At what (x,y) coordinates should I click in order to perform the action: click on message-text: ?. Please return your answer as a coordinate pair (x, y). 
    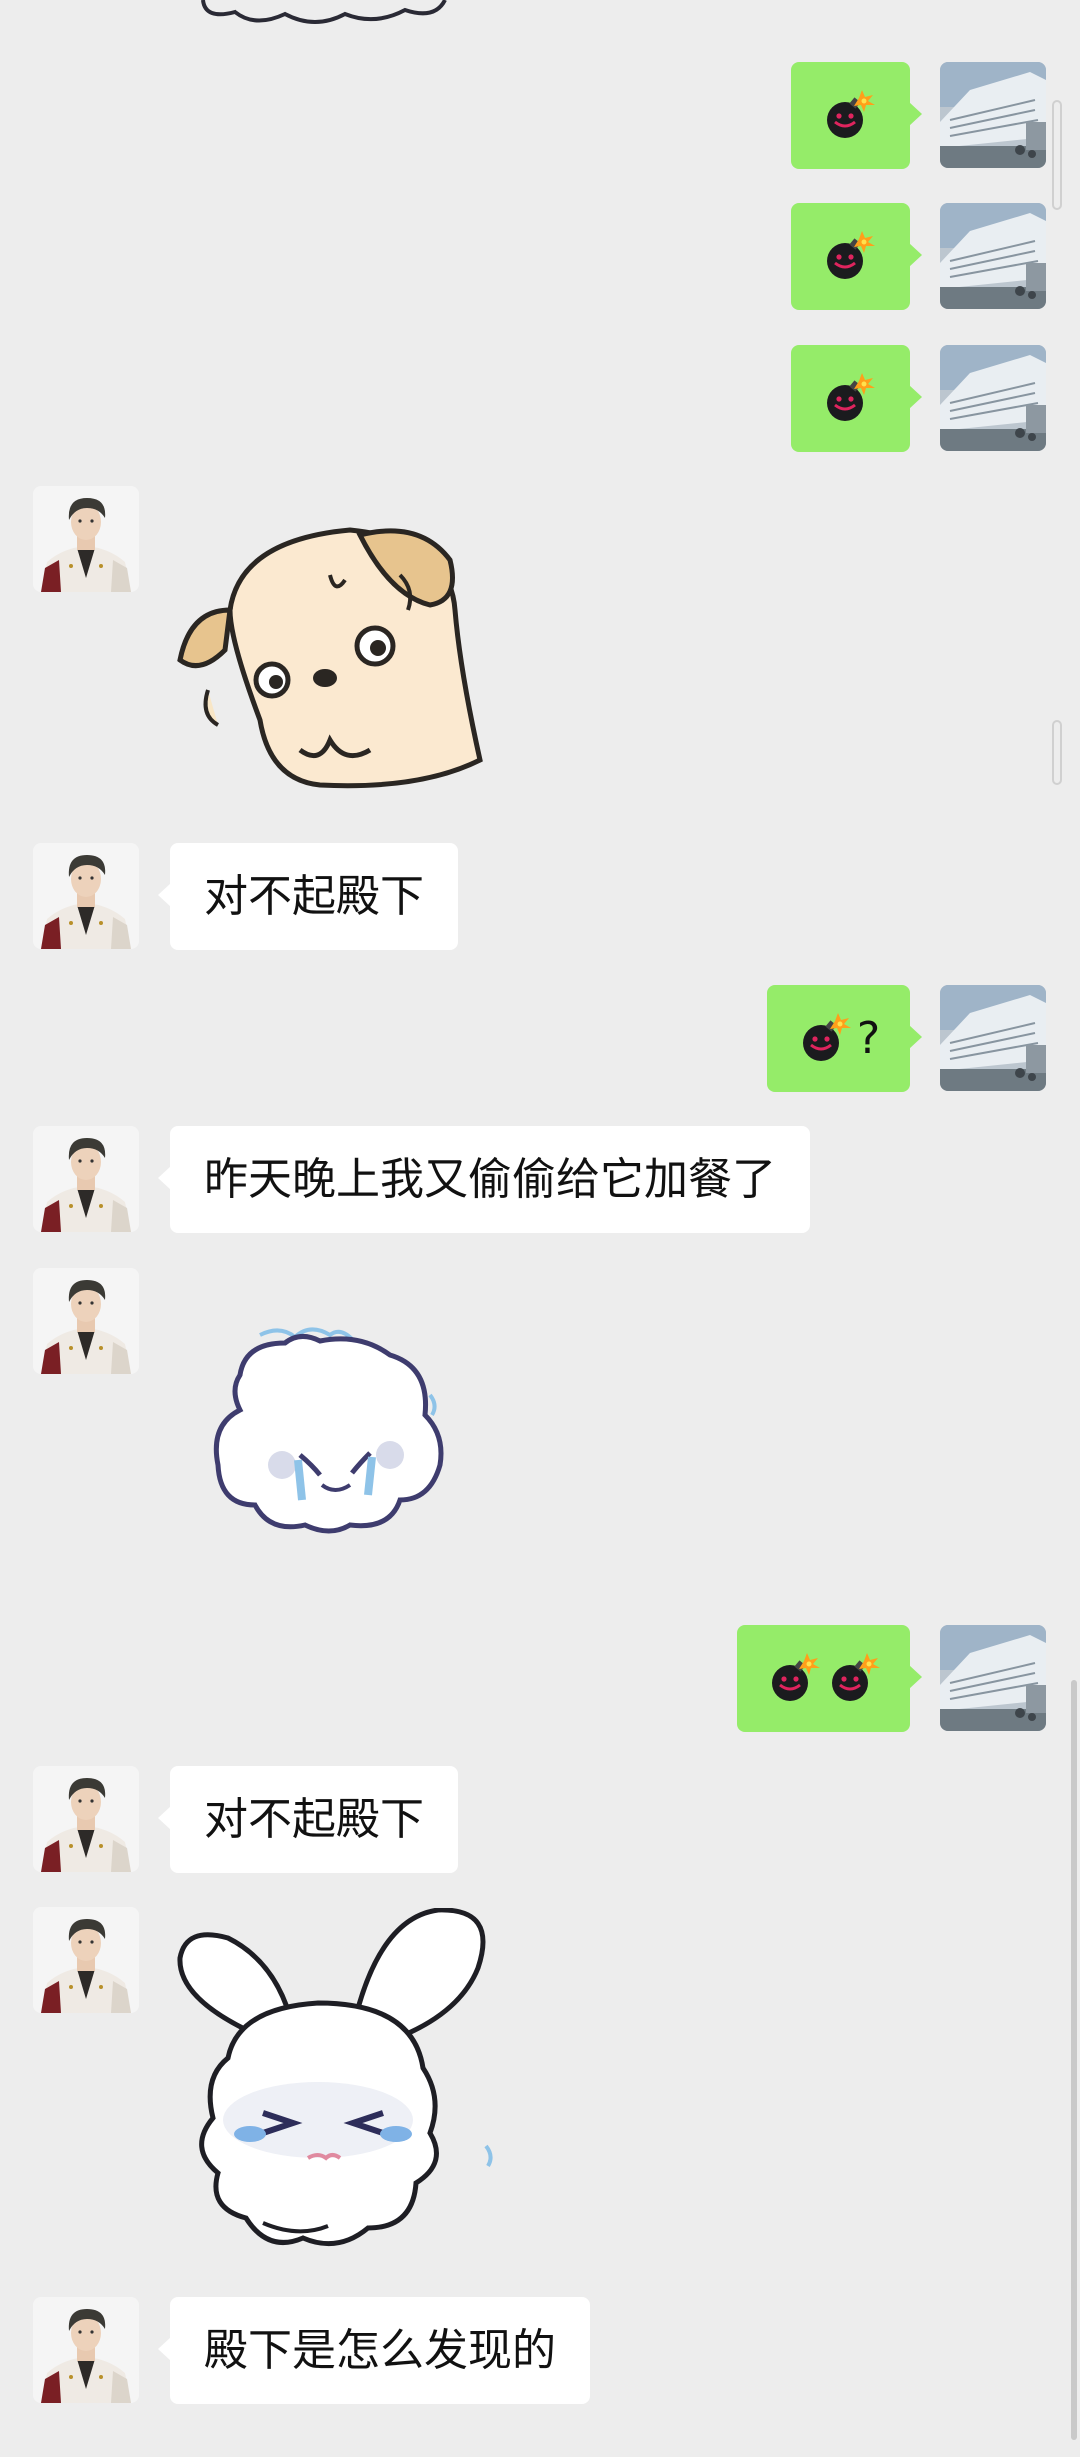
    Looking at the image, I should click on (868, 1038).